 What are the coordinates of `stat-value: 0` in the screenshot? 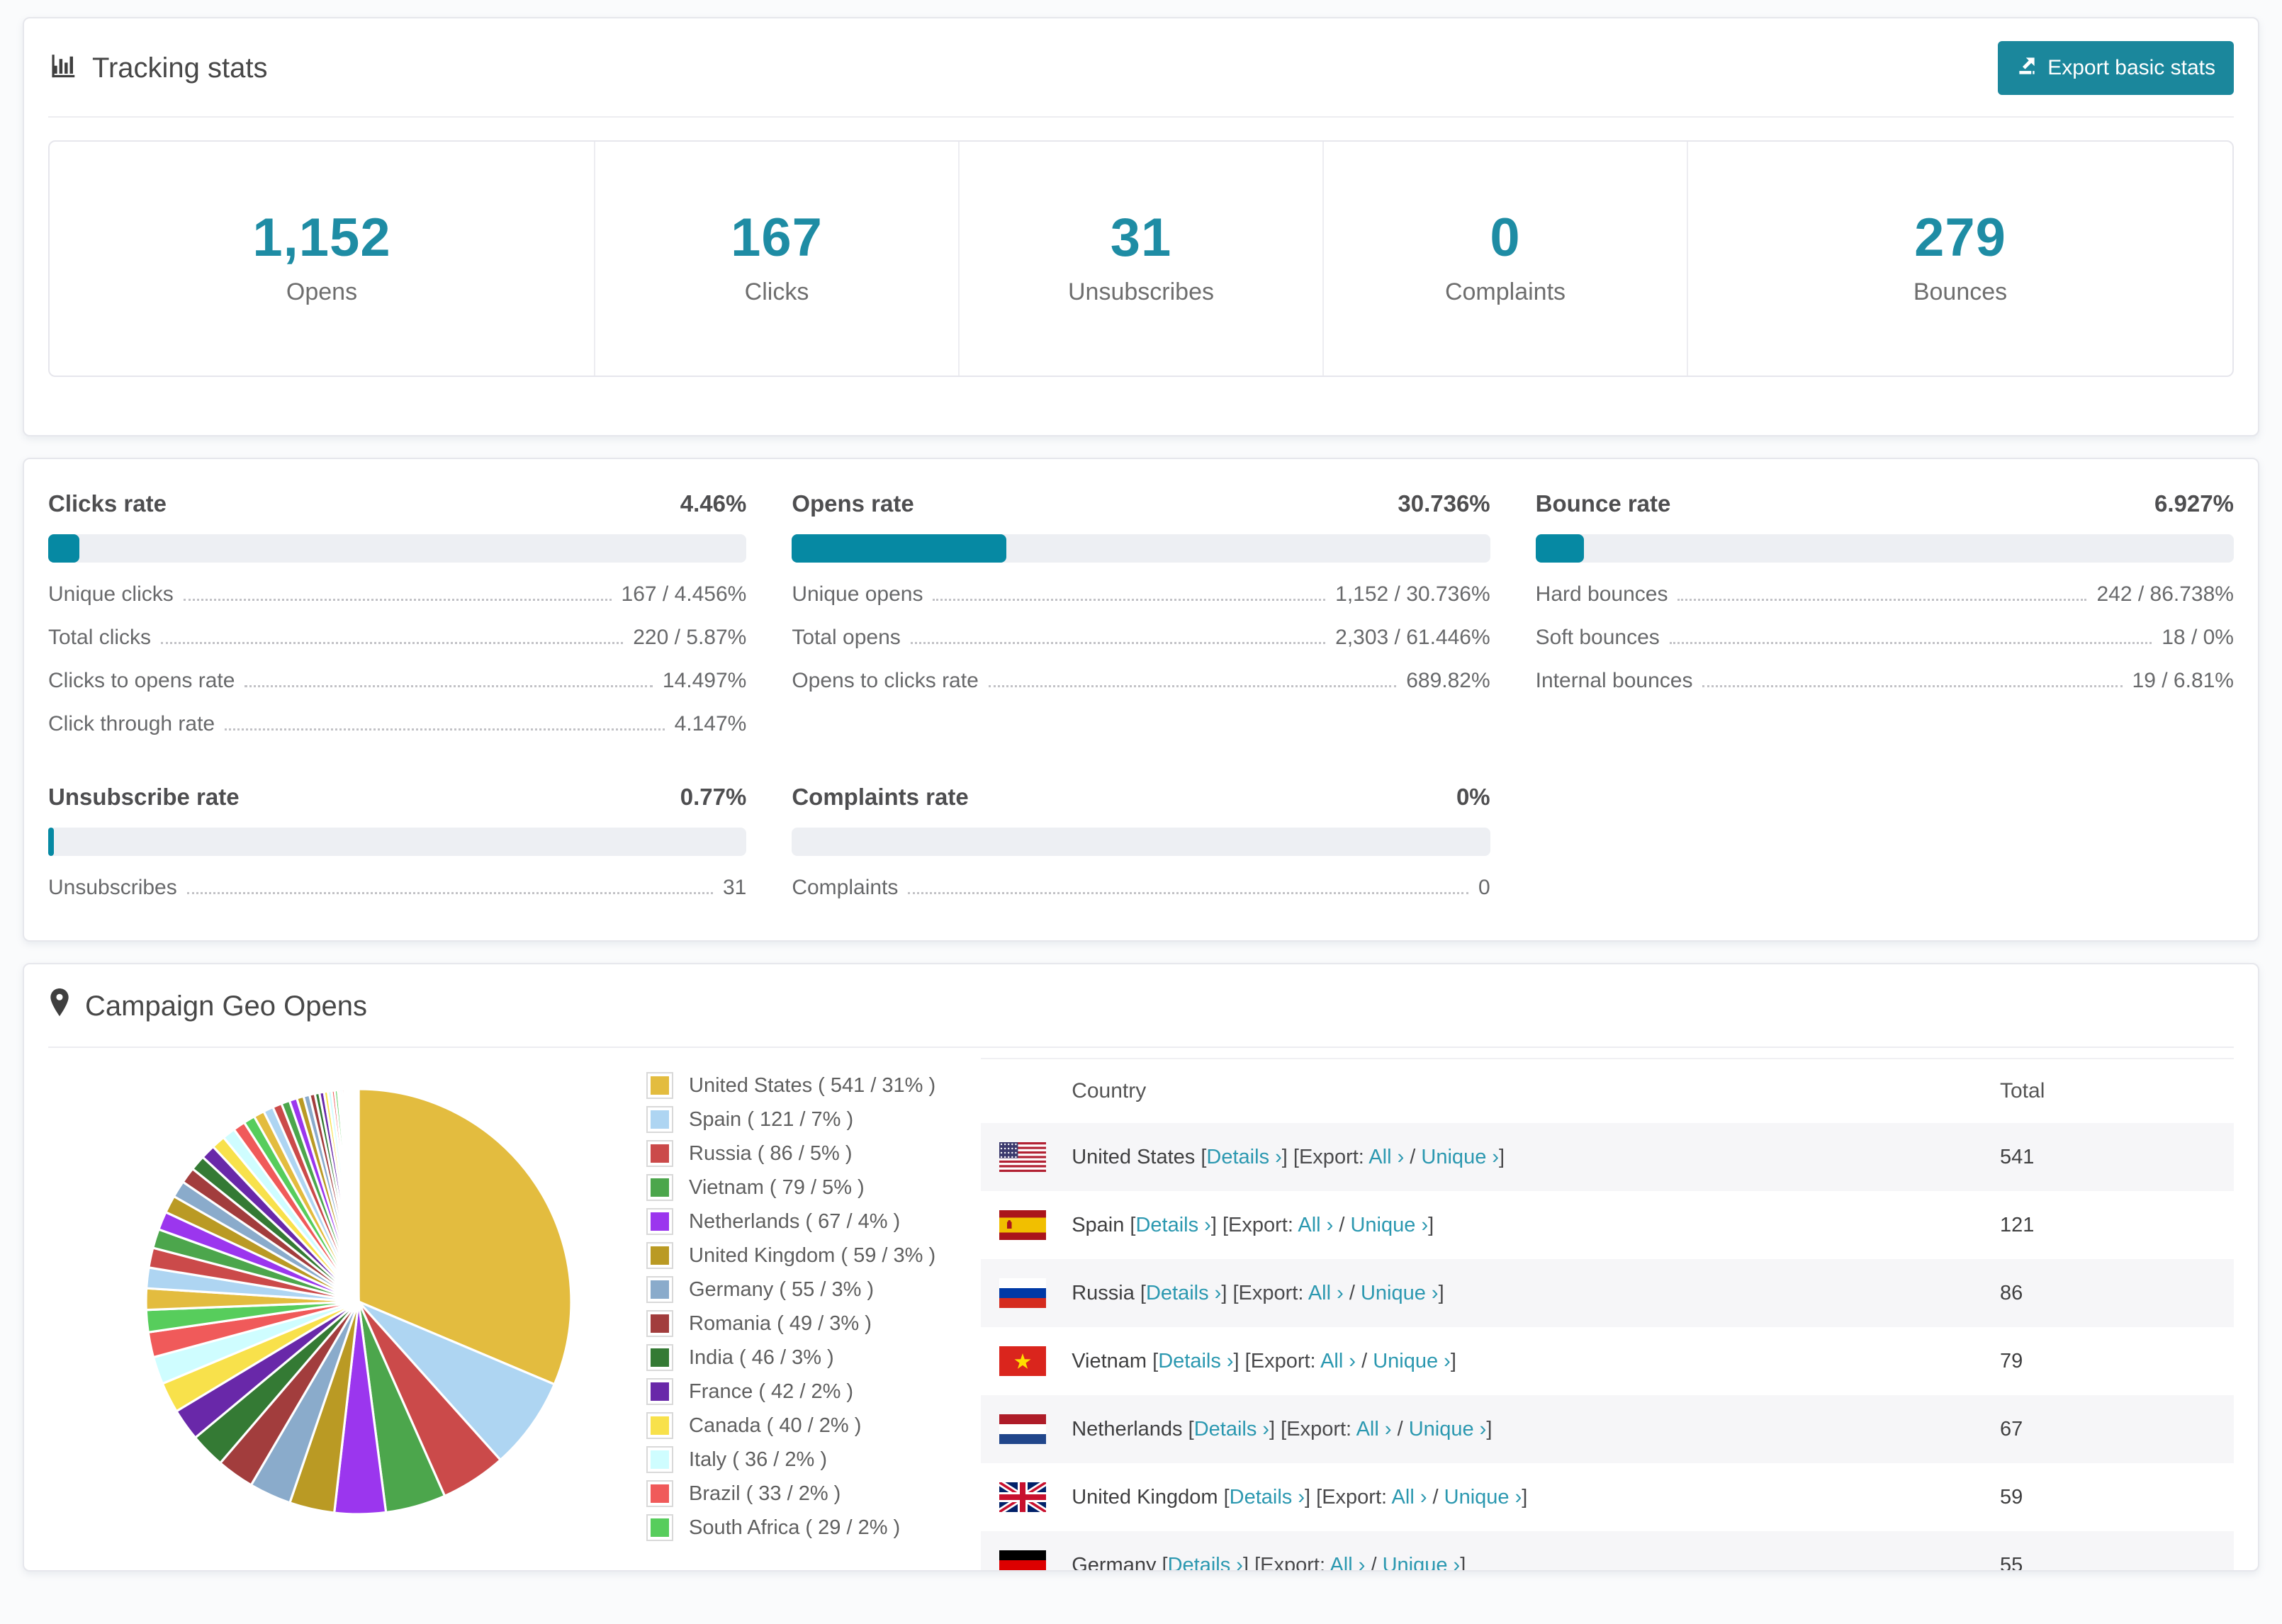 It's located at (1505, 238).